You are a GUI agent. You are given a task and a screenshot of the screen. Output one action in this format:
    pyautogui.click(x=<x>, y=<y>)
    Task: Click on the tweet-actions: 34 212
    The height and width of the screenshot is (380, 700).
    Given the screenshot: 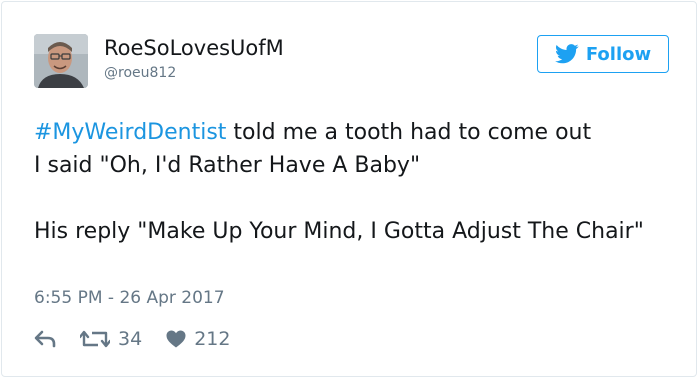 What is the action you would take?
    pyautogui.click(x=132, y=339)
    